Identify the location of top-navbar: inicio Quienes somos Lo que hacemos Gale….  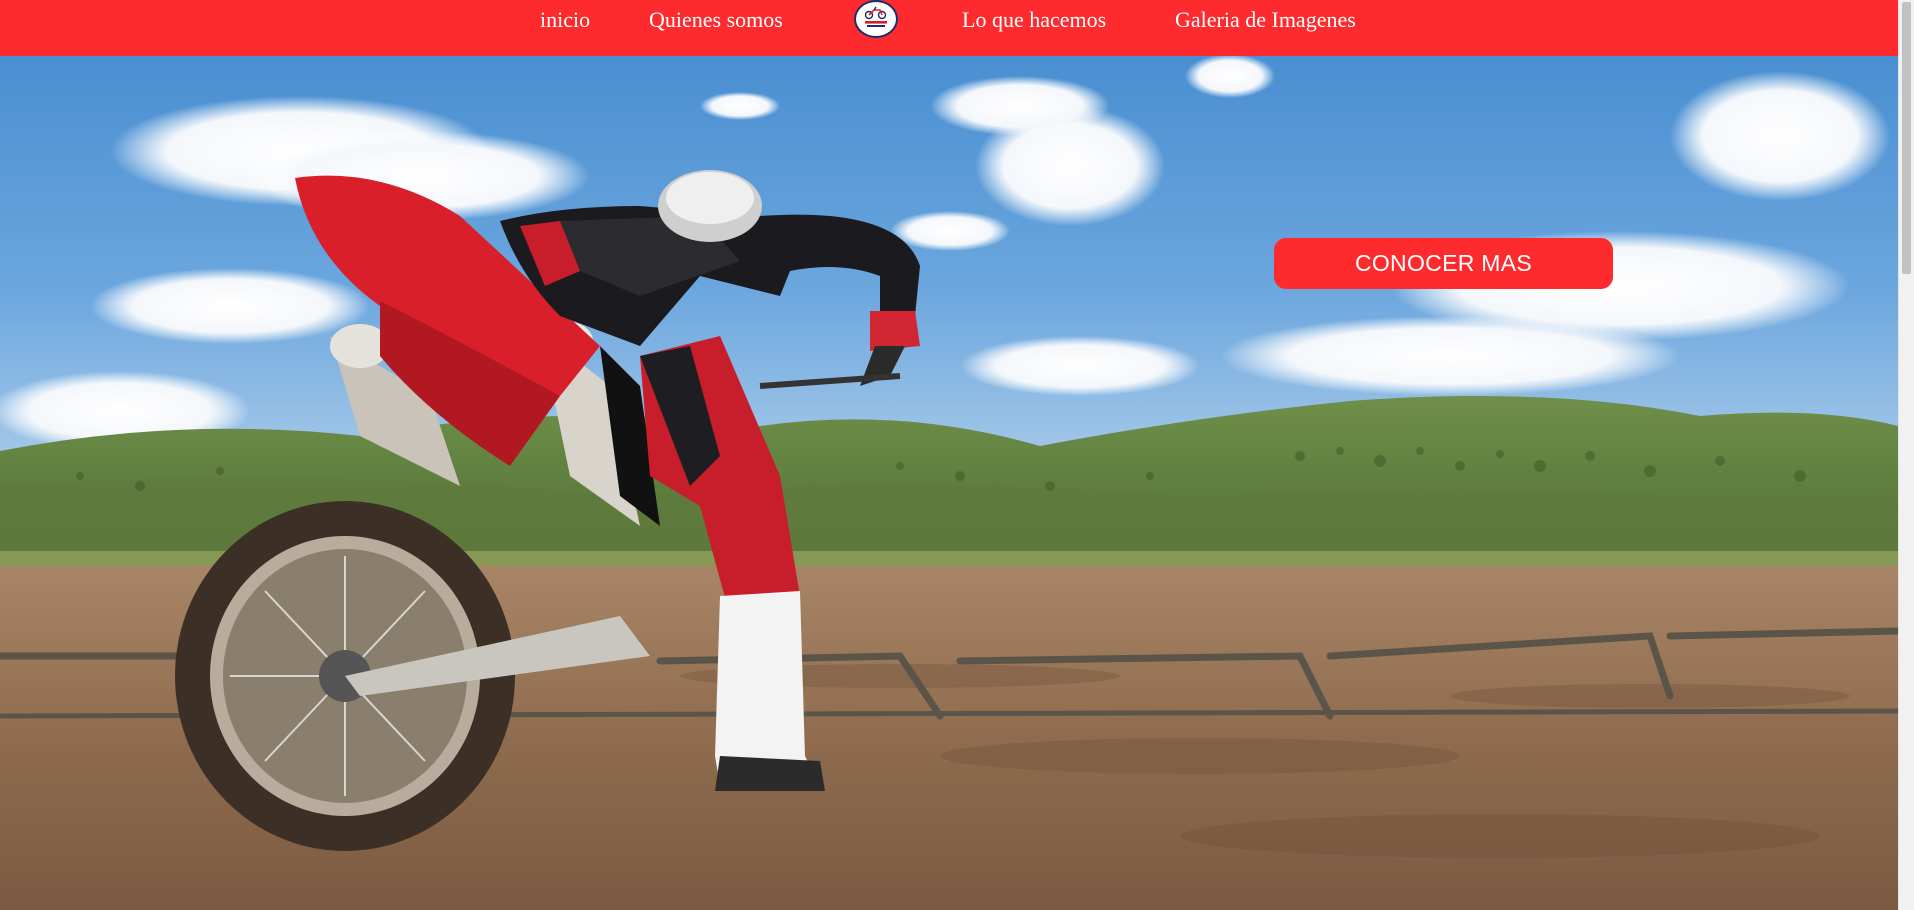
(949, 28).